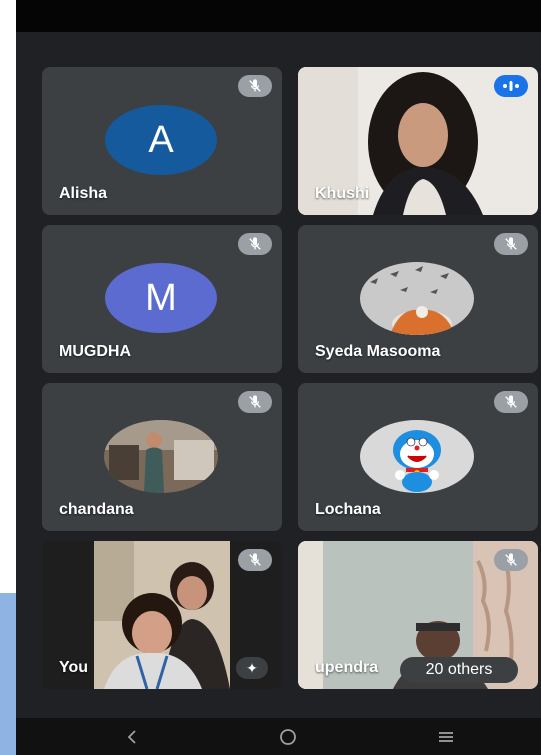 The height and width of the screenshot is (755, 541). I want to click on participant-name: Alisha, so click(83, 193).